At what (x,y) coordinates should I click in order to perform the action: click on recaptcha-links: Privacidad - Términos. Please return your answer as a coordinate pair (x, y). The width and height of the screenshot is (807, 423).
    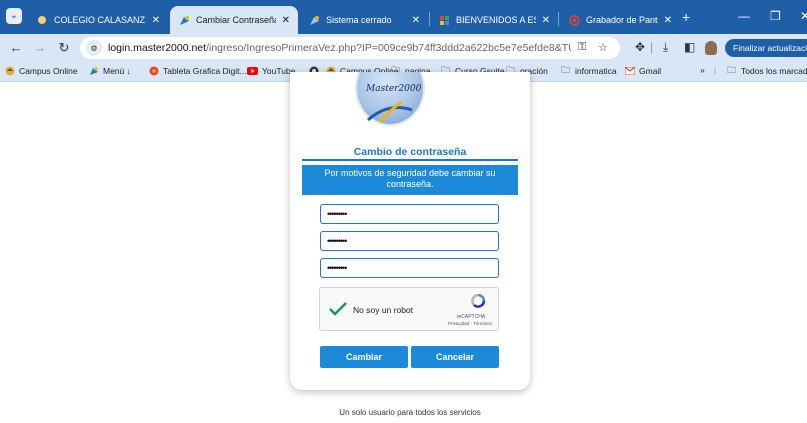
    Looking at the image, I should click on (470, 323).